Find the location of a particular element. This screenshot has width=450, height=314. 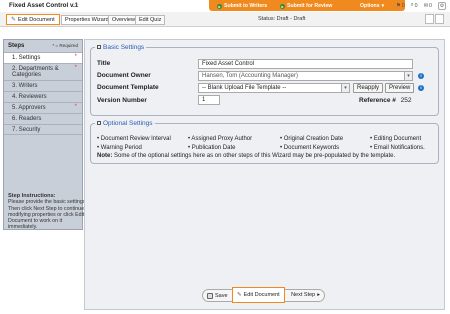

step-settings: 1. Settings * is located at coordinates (43, 57).